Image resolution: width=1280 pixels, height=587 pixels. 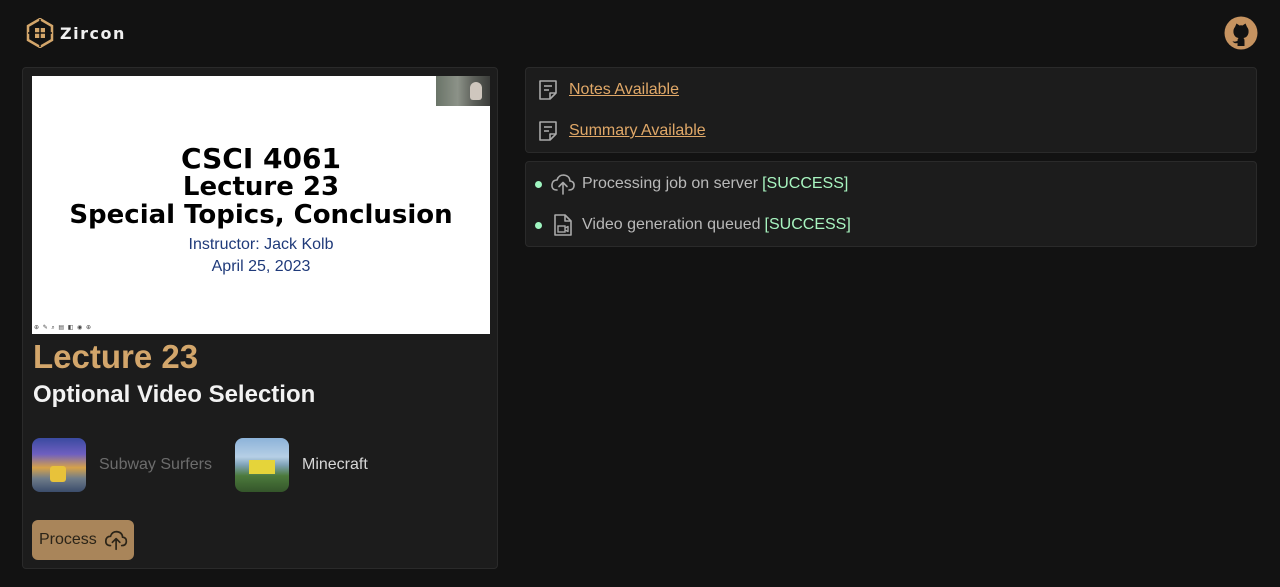 What do you see at coordinates (463, 91) in the screenshot?
I see `speaker-webcam` at bounding box center [463, 91].